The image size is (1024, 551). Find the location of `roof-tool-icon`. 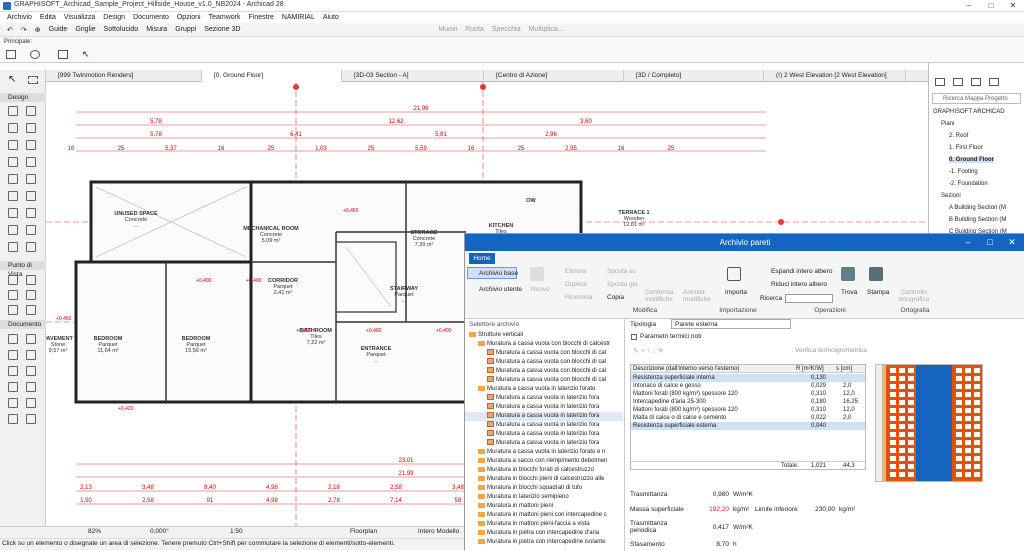

roof-tool-icon is located at coordinates (13, 145).